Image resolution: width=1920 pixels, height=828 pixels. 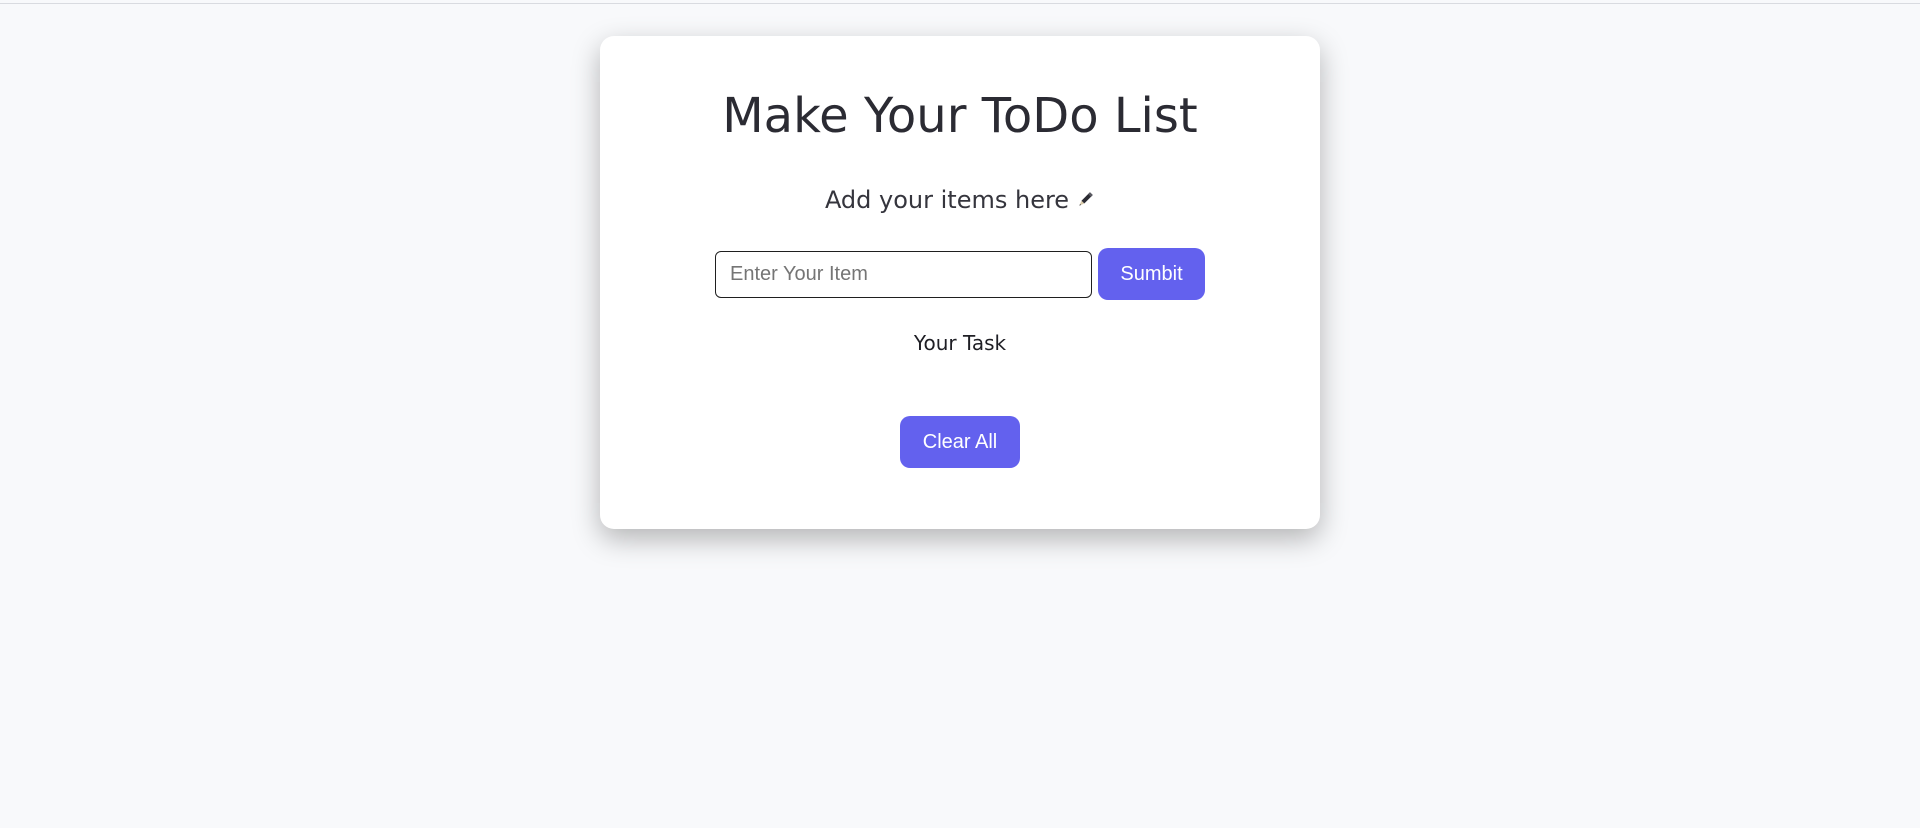 I want to click on top-divider, so click(x=960, y=2).